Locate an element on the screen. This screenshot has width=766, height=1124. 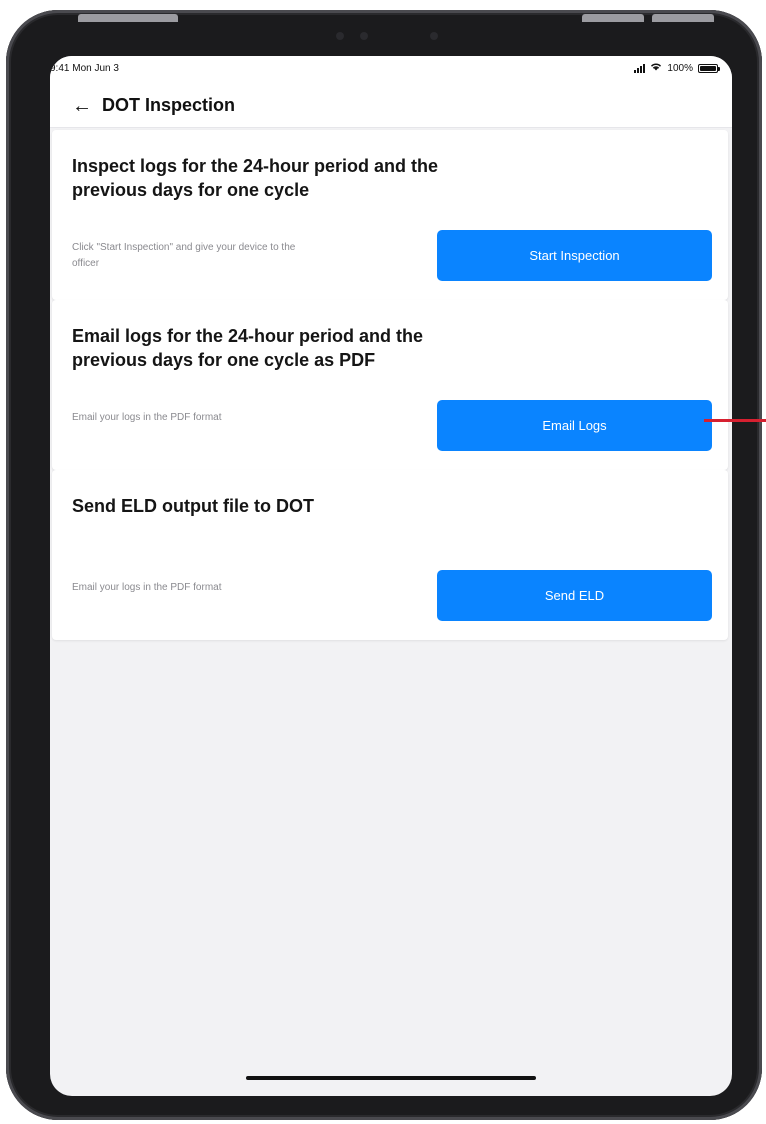
page-title: DOT Inspection is located at coordinates (169, 105).